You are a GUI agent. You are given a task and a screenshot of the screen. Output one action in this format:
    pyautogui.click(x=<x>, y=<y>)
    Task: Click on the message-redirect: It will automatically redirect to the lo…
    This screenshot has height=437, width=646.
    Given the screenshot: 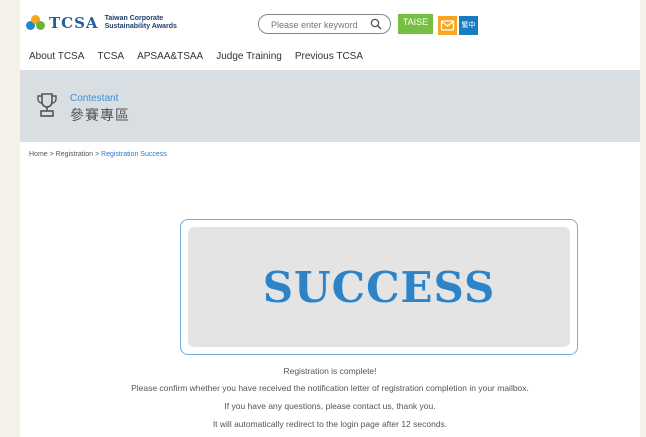 What is the action you would take?
    pyautogui.click(x=330, y=424)
    